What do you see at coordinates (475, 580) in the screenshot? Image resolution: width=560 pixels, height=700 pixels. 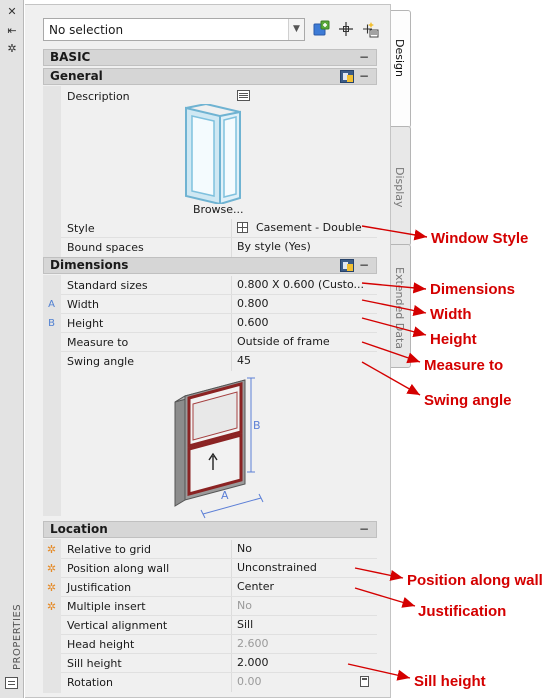 I see `annotation-position-along-wall: Position along wall` at bounding box center [475, 580].